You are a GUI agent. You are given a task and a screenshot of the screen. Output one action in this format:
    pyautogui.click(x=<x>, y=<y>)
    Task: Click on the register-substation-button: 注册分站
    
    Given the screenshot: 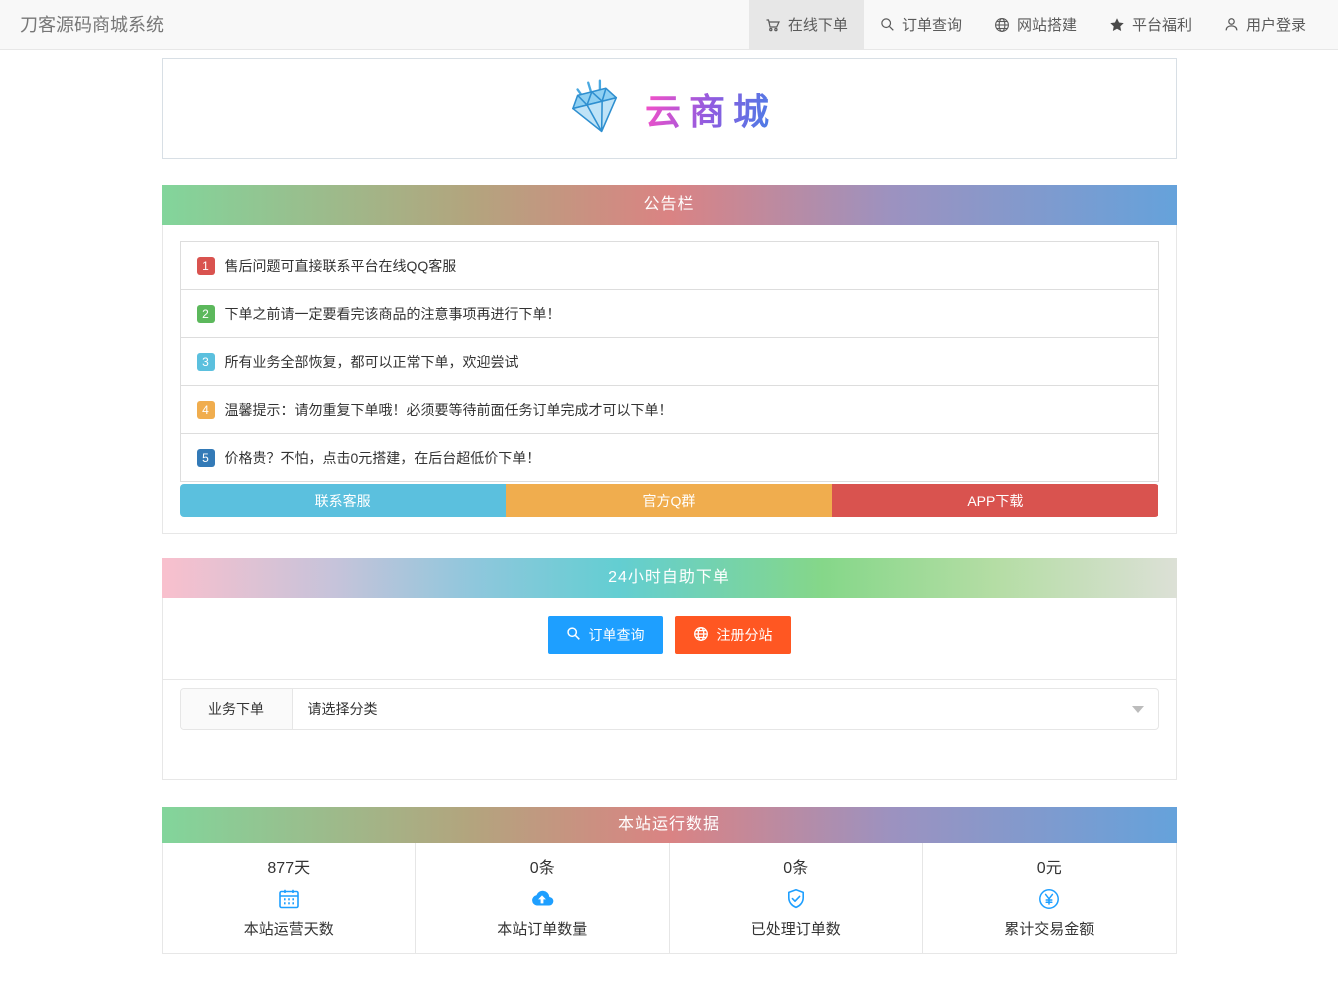 What is the action you would take?
    pyautogui.click(x=732, y=635)
    